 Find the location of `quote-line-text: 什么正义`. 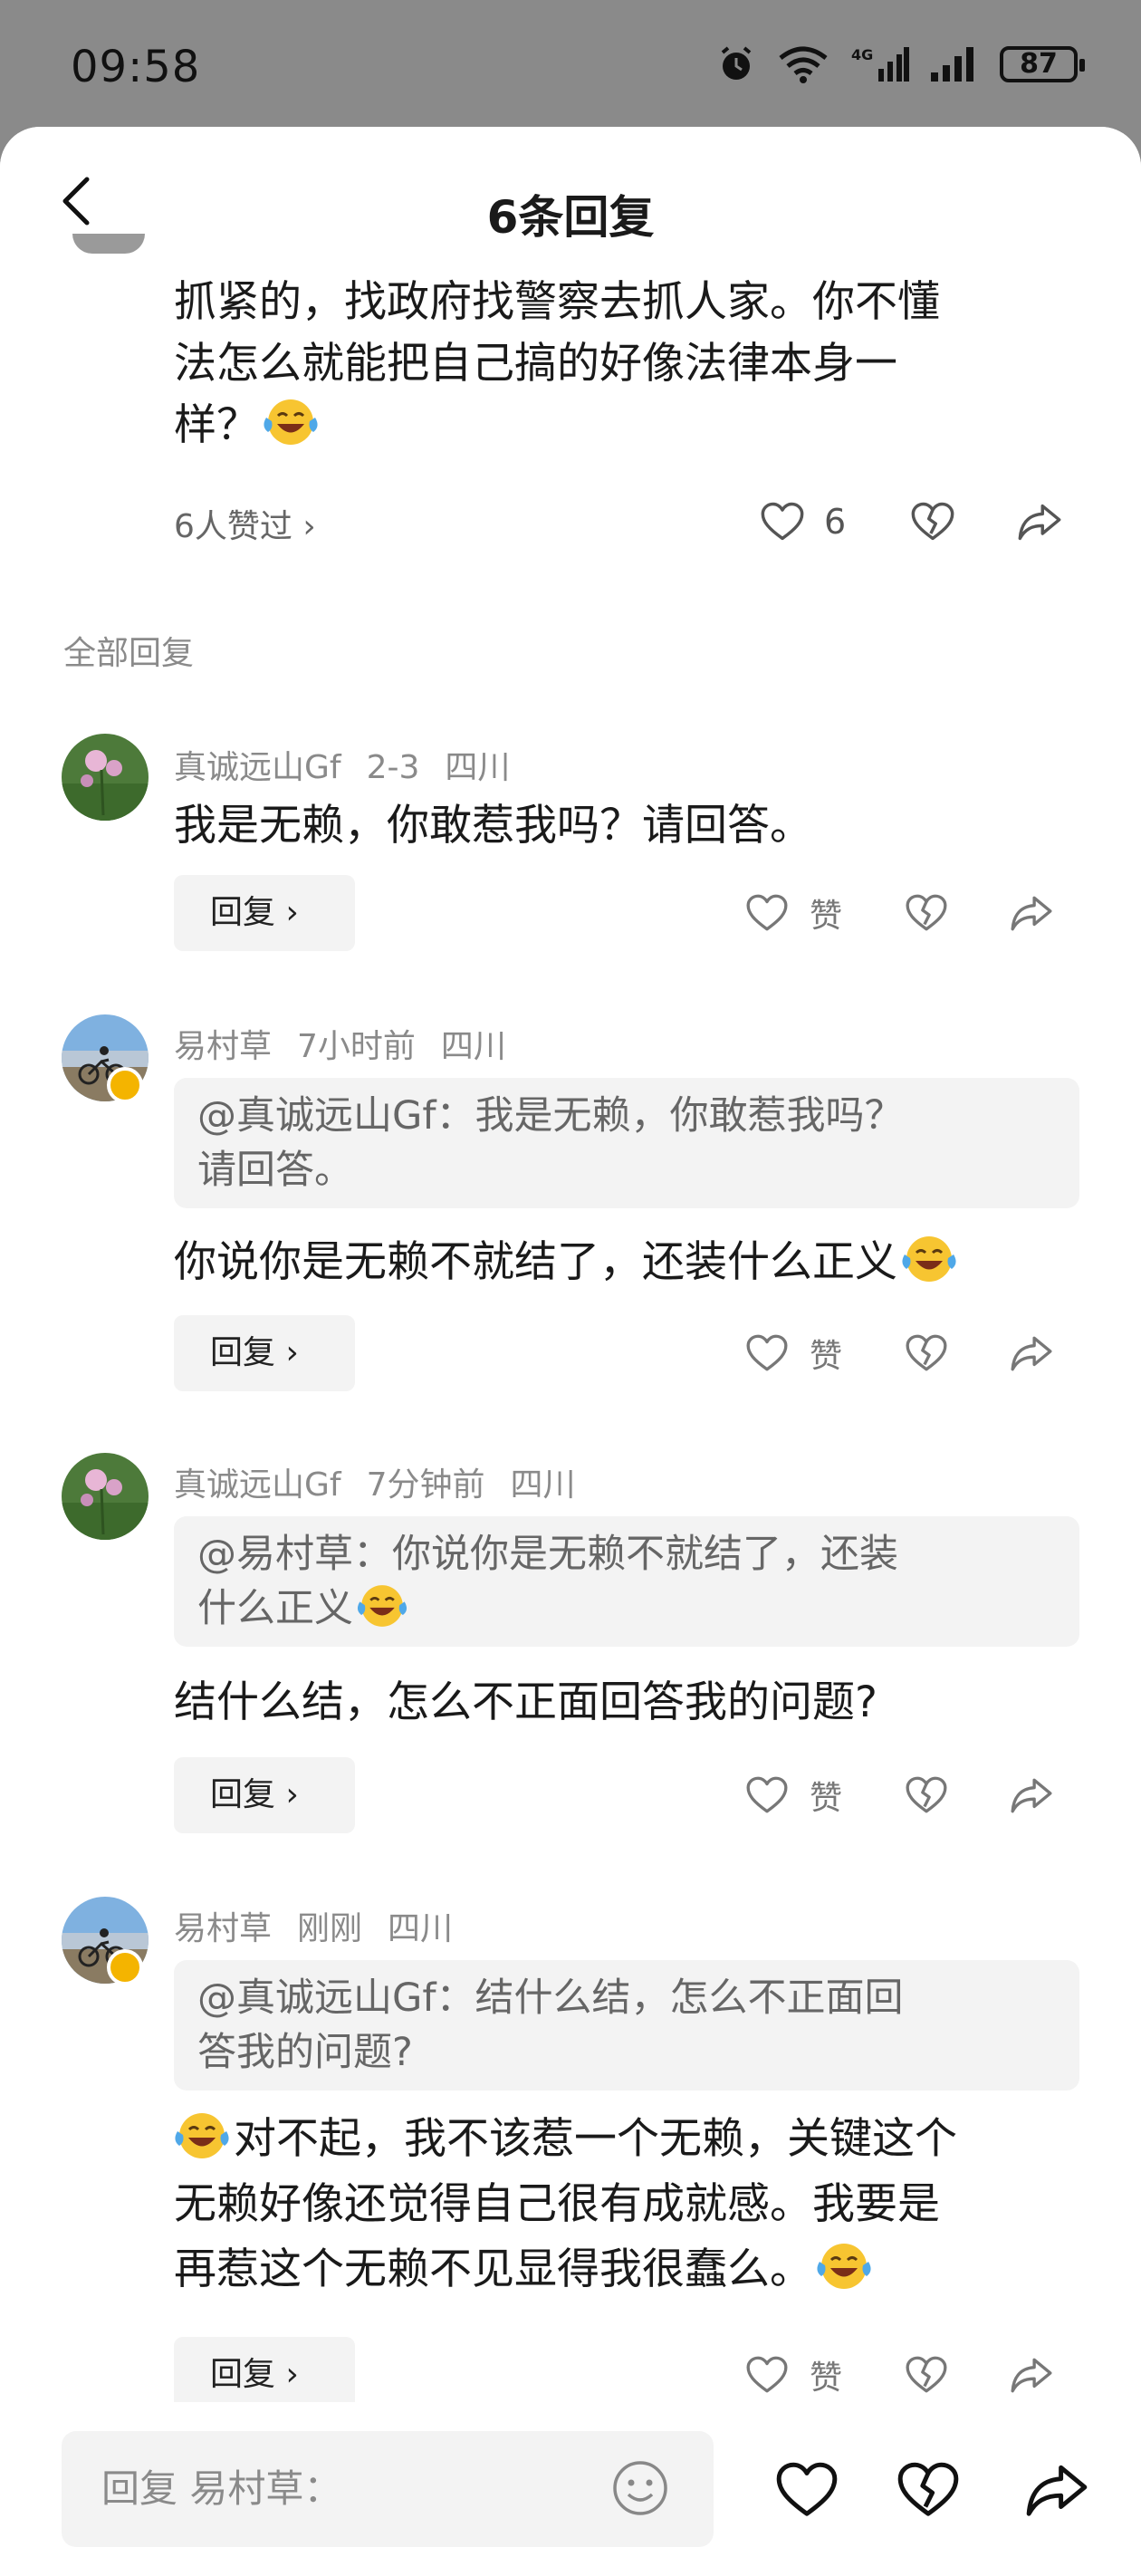

quote-line-text: 什么正义 is located at coordinates (275, 1608).